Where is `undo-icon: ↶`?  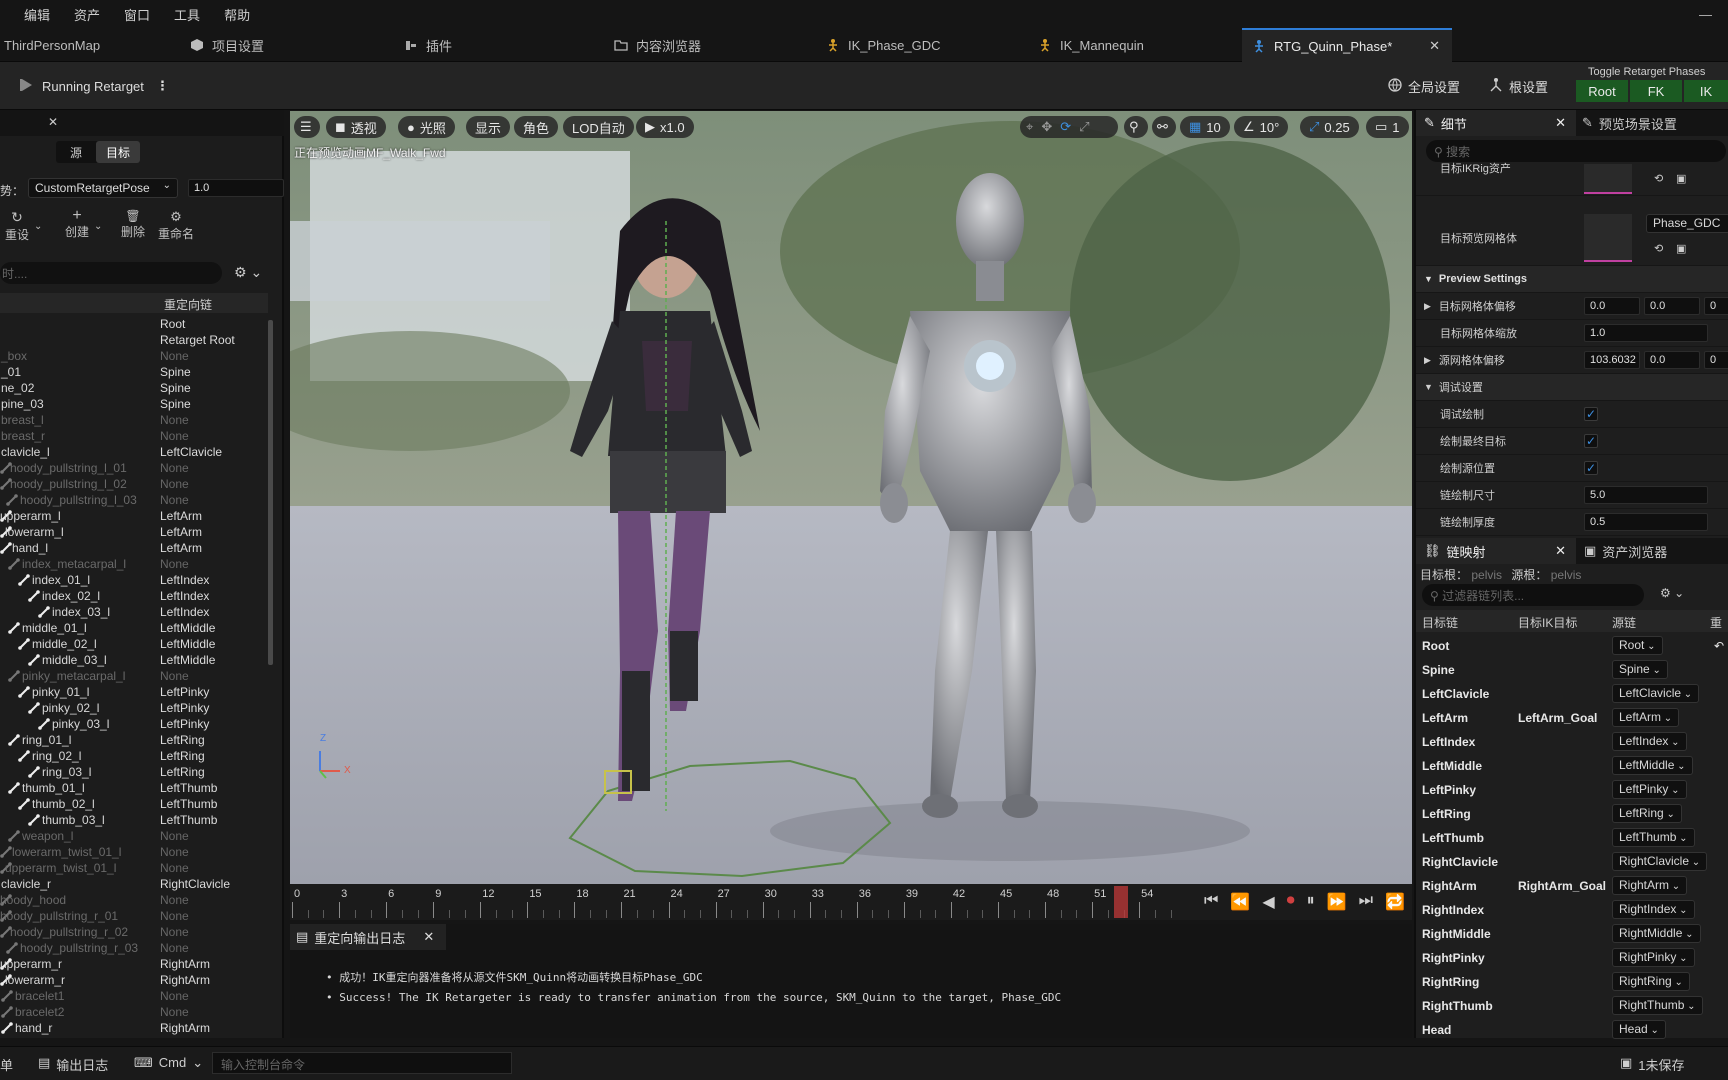
undo-icon: ↶ is located at coordinates (1719, 646).